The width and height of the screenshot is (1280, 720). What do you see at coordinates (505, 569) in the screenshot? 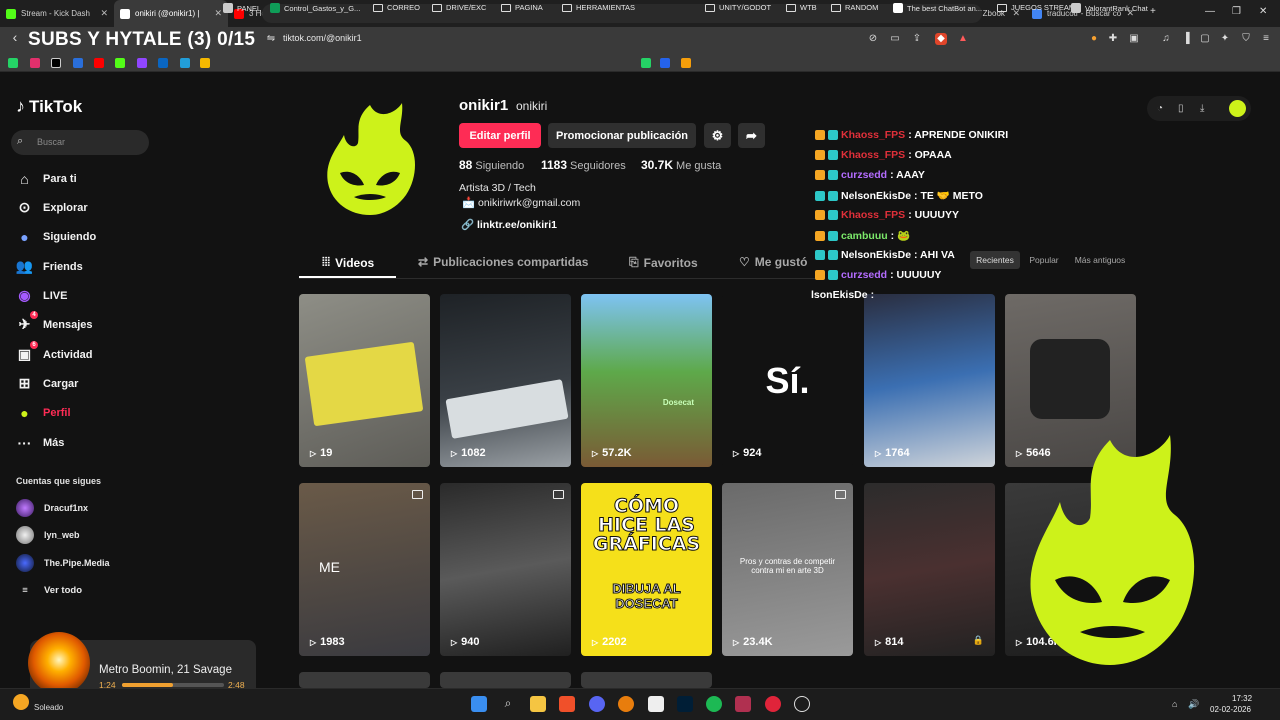
I see `video-thumbnail: ▷ 940` at bounding box center [505, 569].